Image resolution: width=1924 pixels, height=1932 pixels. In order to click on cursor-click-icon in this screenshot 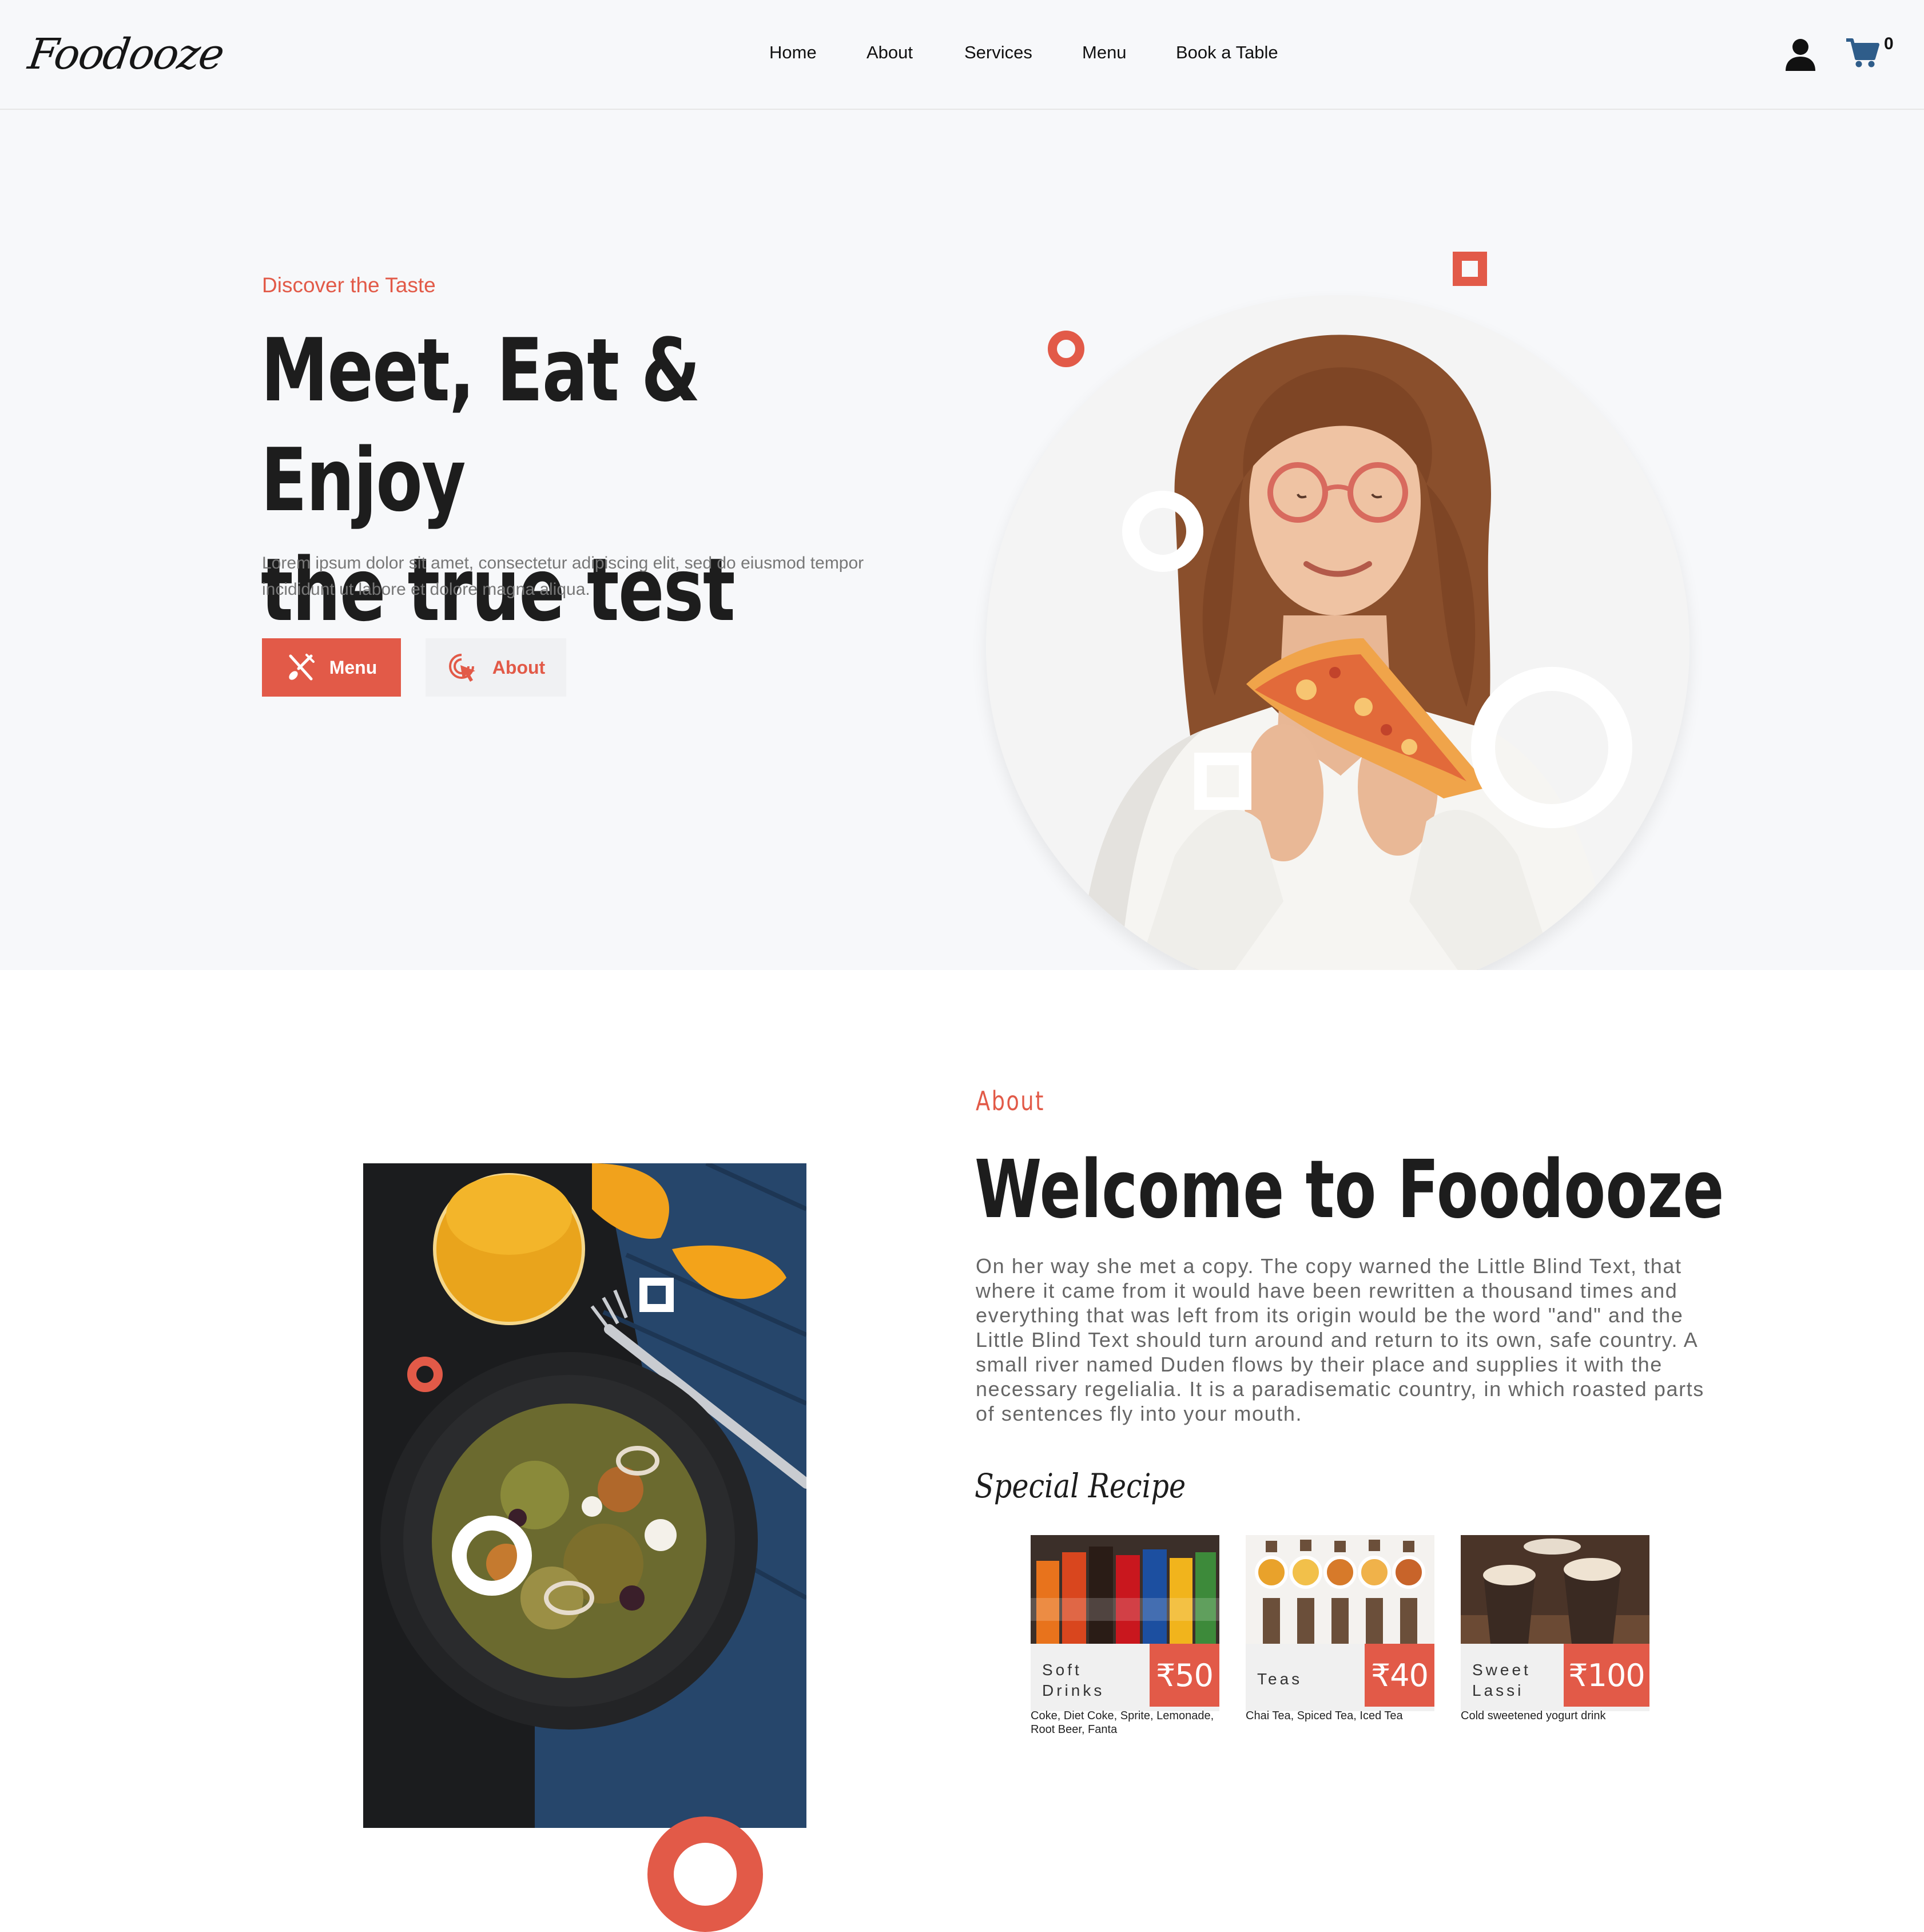, I will do `click(461, 668)`.